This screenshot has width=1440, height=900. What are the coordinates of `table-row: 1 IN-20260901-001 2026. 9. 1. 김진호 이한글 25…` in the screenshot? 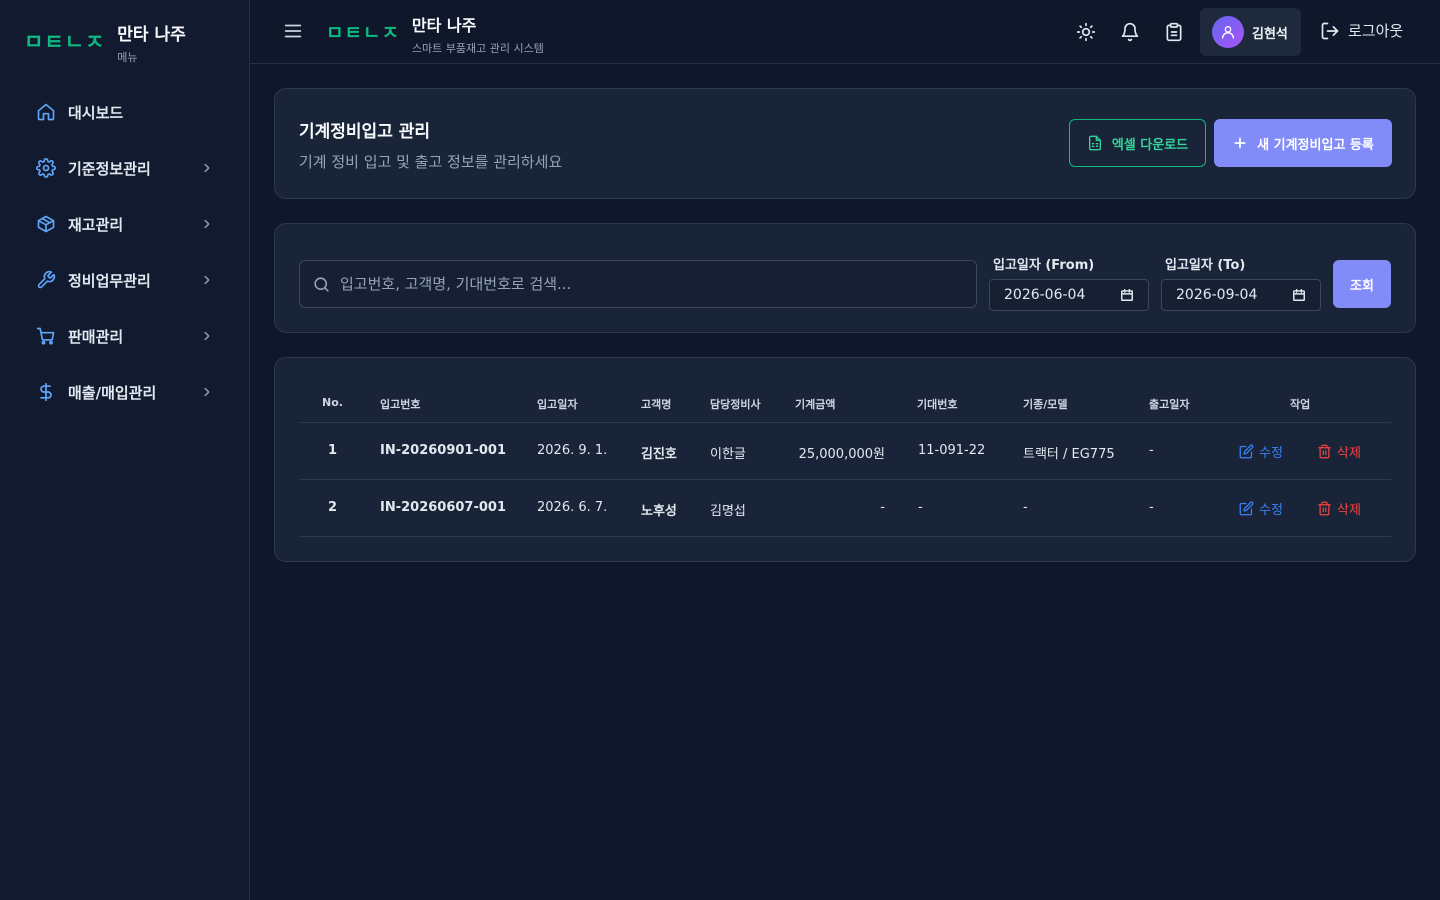 It's located at (845, 451).